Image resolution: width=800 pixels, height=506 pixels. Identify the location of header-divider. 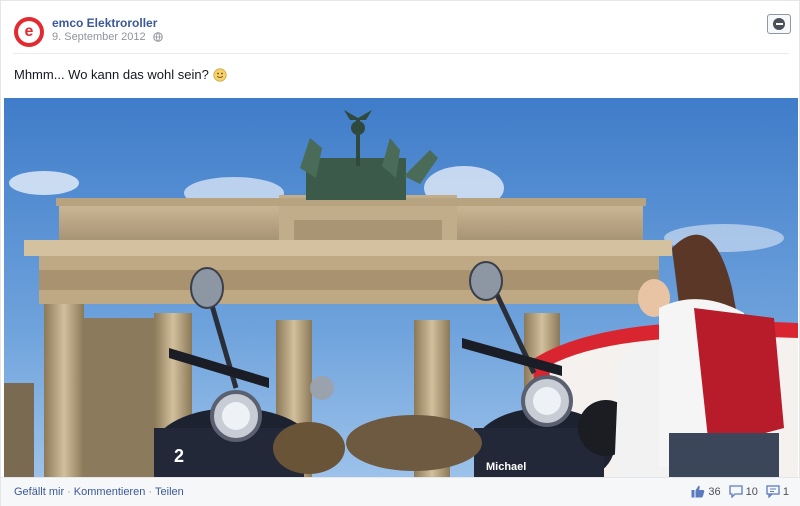
(401, 53).